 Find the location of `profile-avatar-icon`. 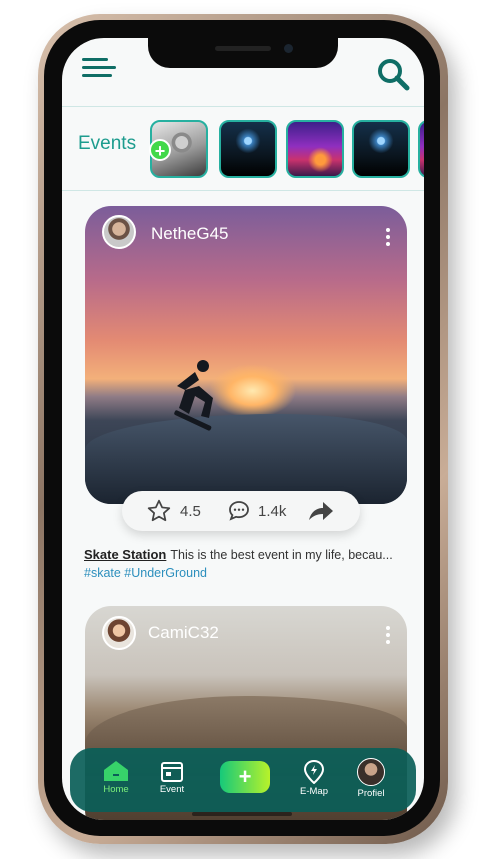

profile-avatar-icon is located at coordinates (371, 772).